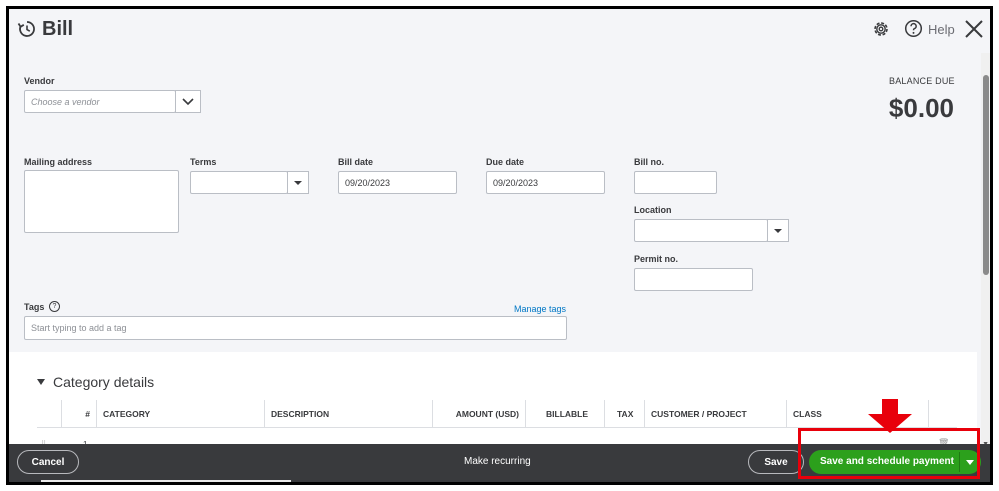 The height and width of the screenshot is (491, 999). Describe the element at coordinates (41, 382) in the screenshot. I see `collapse-triangle-icon` at that location.